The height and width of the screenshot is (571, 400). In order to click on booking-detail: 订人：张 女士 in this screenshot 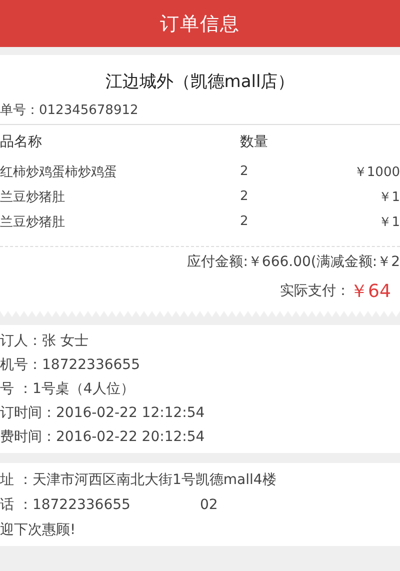, I will do `click(45, 341)`.